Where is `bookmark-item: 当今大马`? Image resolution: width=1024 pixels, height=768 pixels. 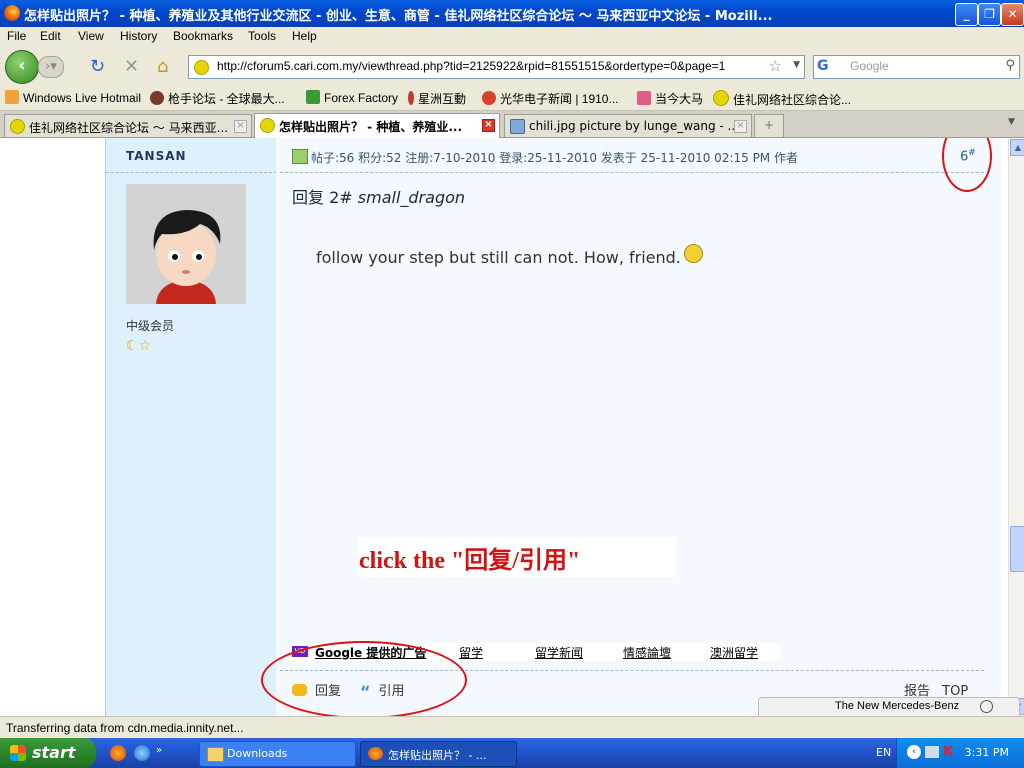 bookmark-item: 当今大马 is located at coordinates (670, 98).